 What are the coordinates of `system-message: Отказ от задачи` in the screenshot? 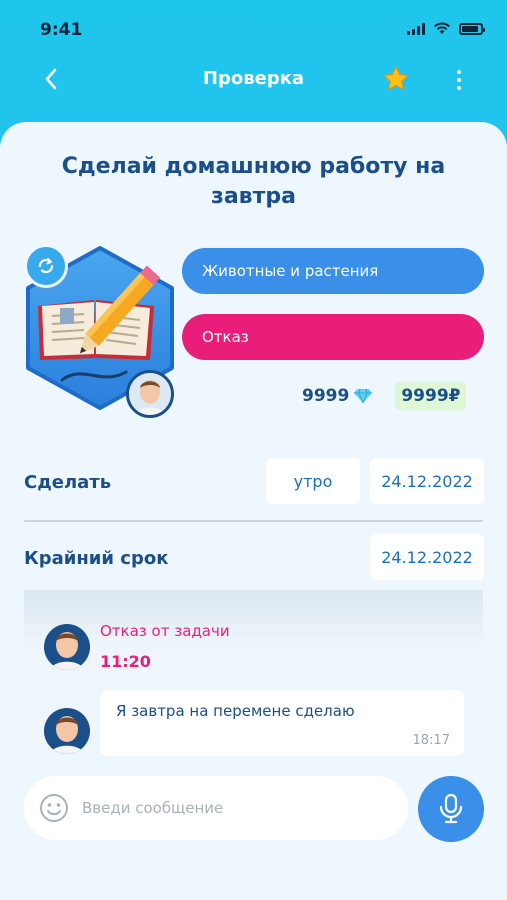 It's located at (165, 631).